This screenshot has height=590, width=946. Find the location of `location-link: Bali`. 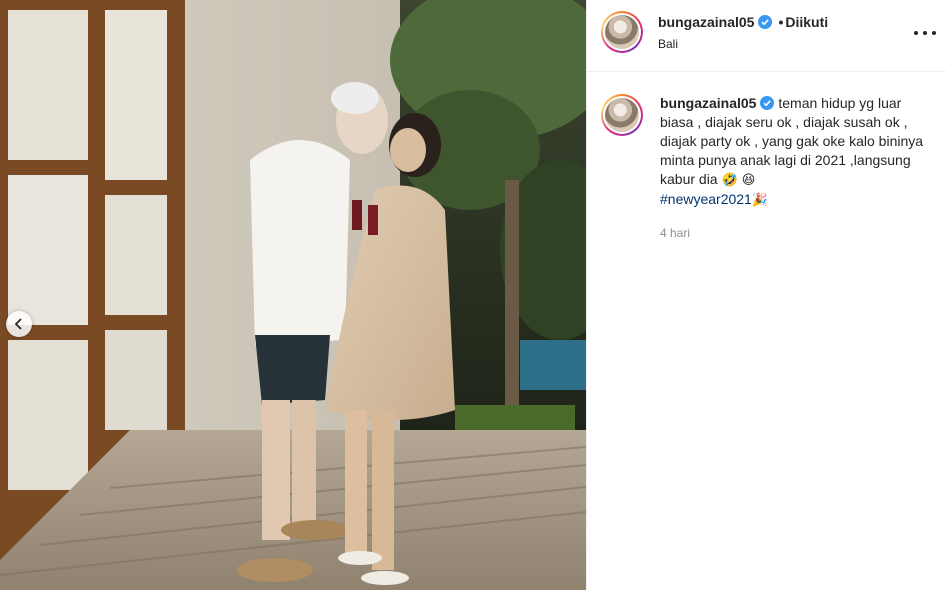

location-link: Bali is located at coordinates (668, 44).